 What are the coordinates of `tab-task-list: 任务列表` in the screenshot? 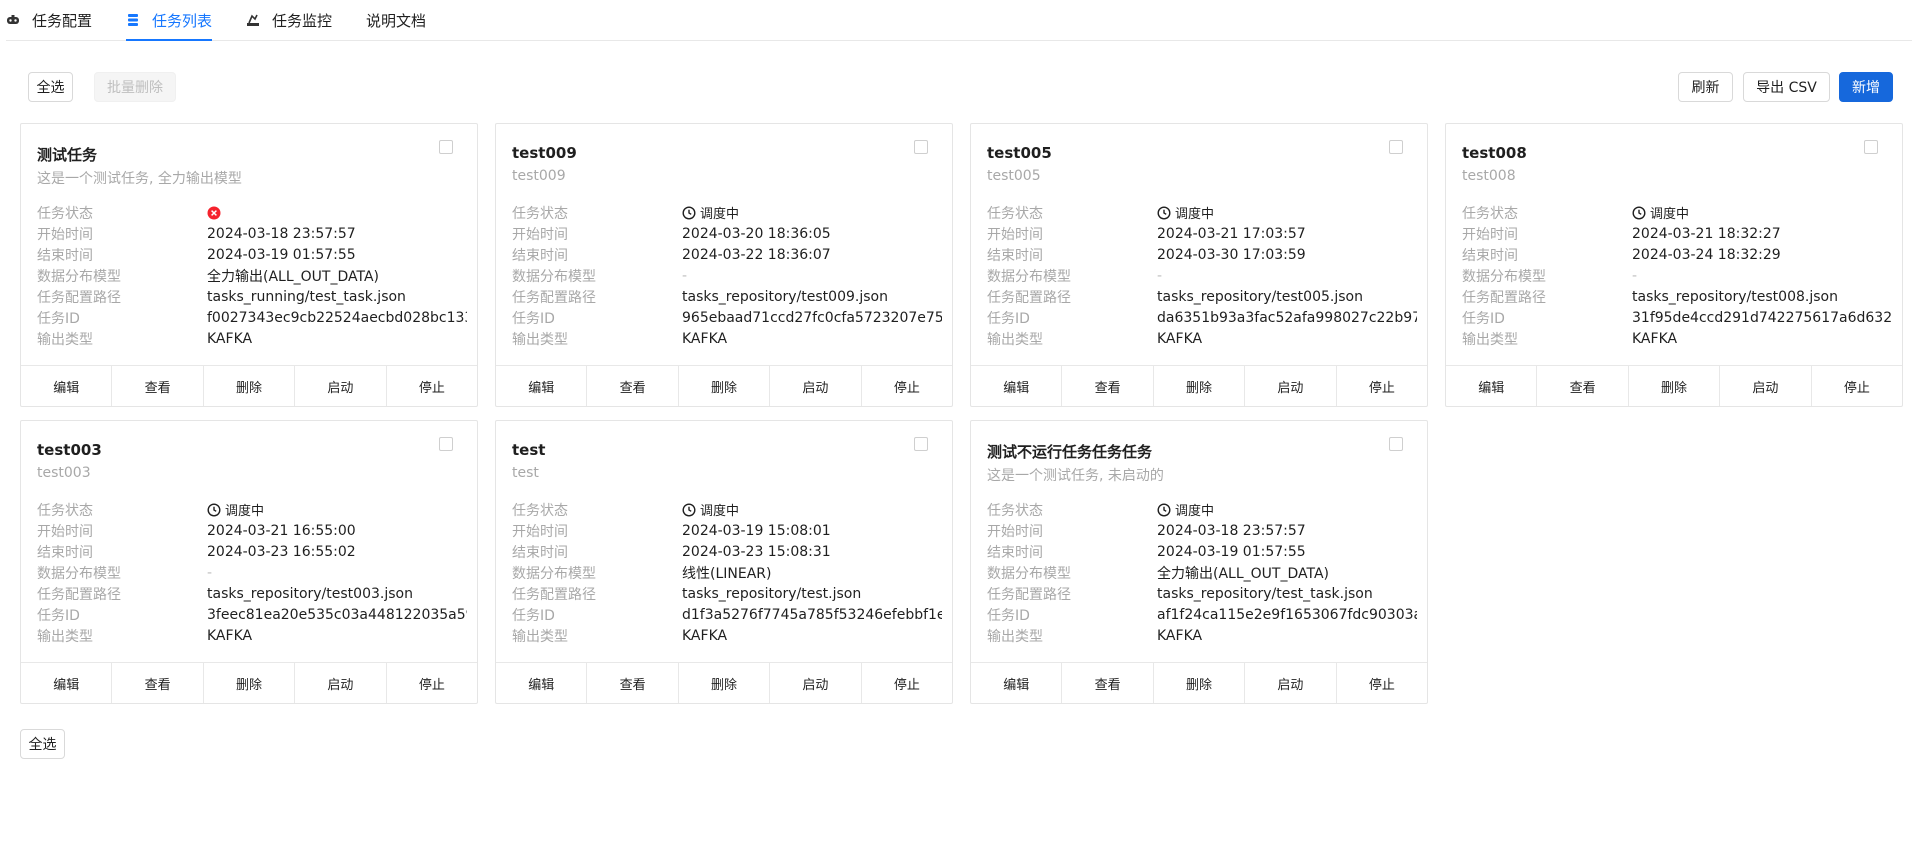 It's located at (169, 20).